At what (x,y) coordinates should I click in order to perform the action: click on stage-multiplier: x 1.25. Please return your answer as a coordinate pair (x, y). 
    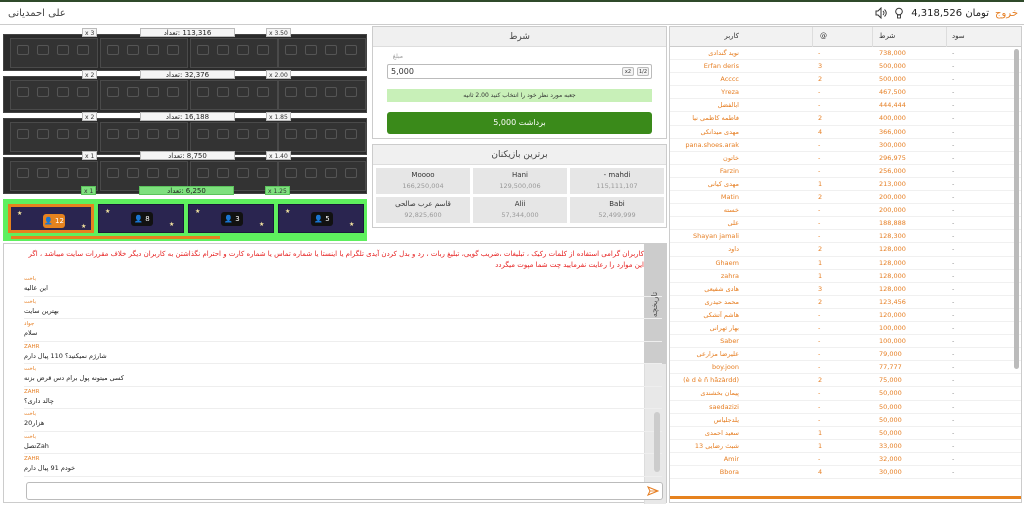
    Looking at the image, I should click on (277, 190).